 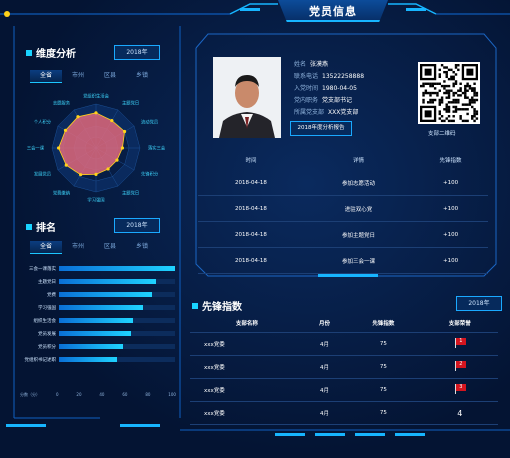 What do you see at coordinates (42, 269) in the screenshot?
I see `ranking-bar-label: 三会一课落实` at bounding box center [42, 269].